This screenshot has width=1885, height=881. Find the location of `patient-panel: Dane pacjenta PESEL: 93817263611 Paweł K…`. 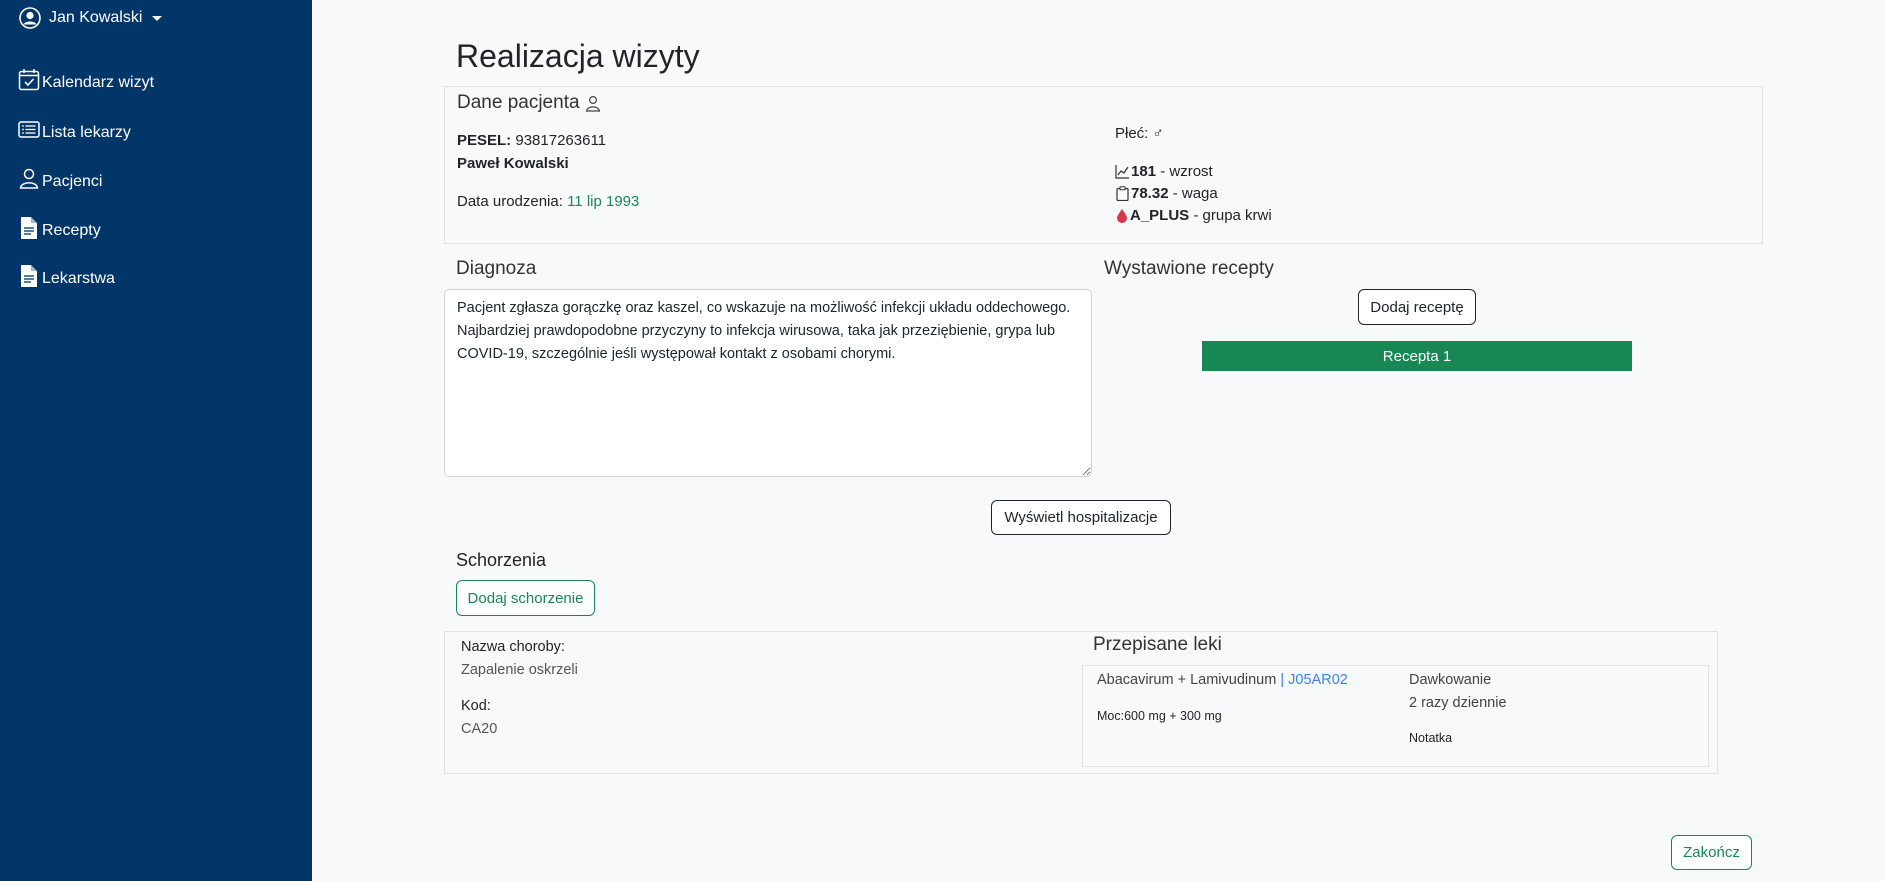

patient-panel: Dane pacjenta PESEL: 93817263611 Paweł K… is located at coordinates (1103, 165).